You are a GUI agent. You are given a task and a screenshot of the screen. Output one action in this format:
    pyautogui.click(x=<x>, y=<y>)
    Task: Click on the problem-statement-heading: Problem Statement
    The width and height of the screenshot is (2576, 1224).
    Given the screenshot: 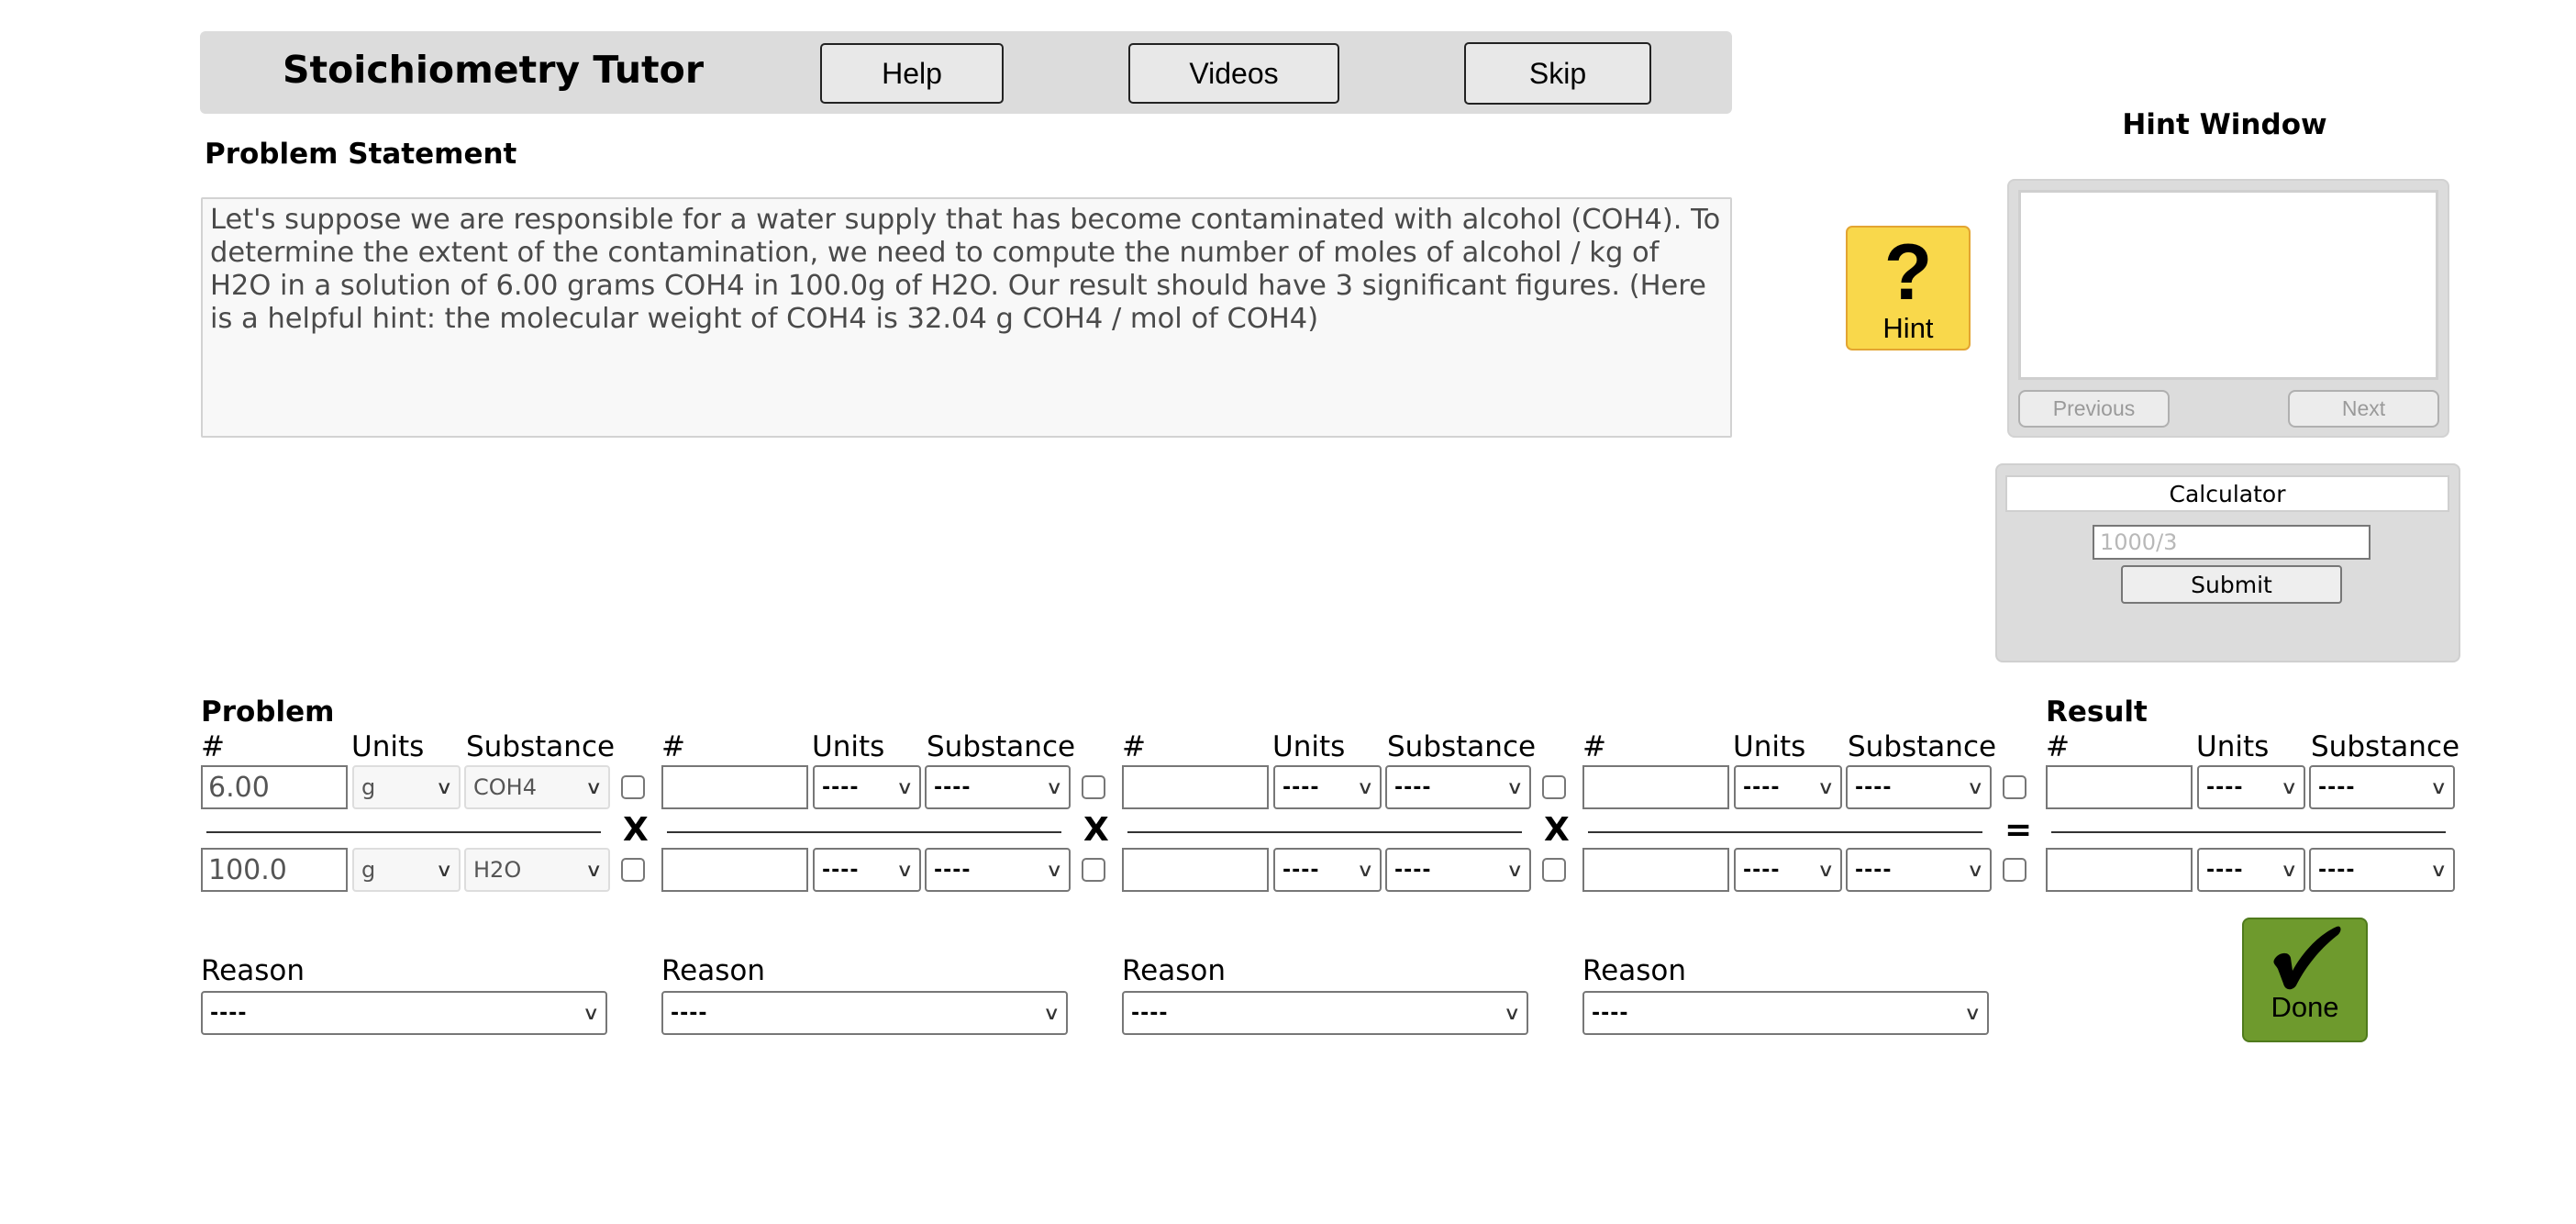 What is the action you would take?
    pyautogui.click(x=361, y=154)
    